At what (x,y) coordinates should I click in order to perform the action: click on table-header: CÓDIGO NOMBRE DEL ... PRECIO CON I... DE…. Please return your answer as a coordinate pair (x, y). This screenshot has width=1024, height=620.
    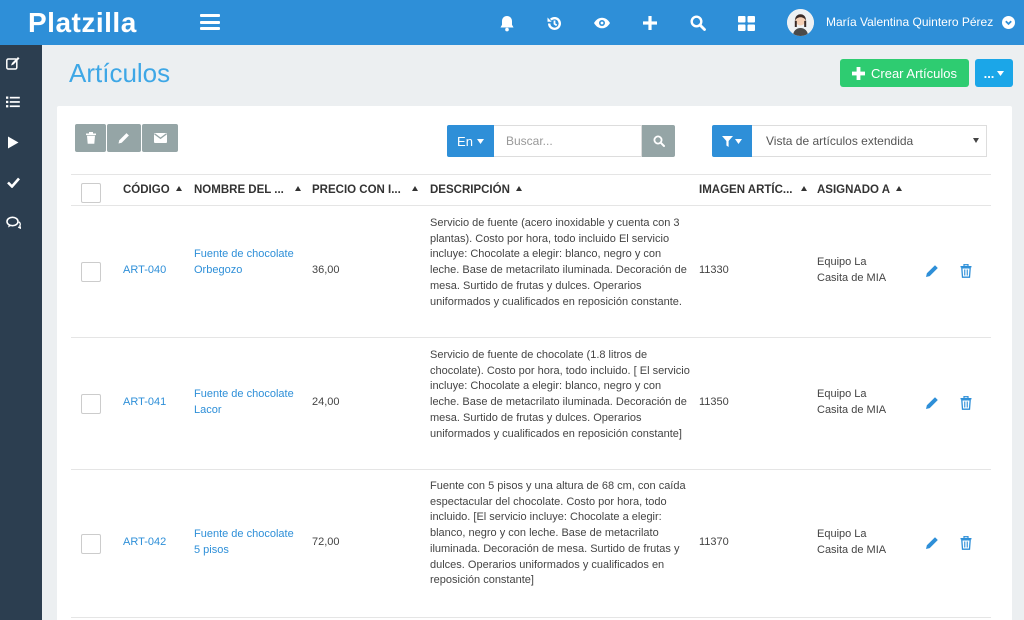
    Looking at the image, I should click on (531, 190).